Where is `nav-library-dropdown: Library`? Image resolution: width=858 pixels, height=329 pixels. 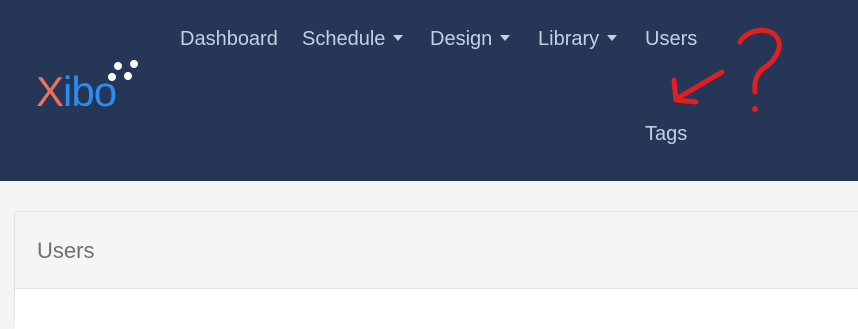 nav-library-dropdown: Library is located at coordinates (578, 39).